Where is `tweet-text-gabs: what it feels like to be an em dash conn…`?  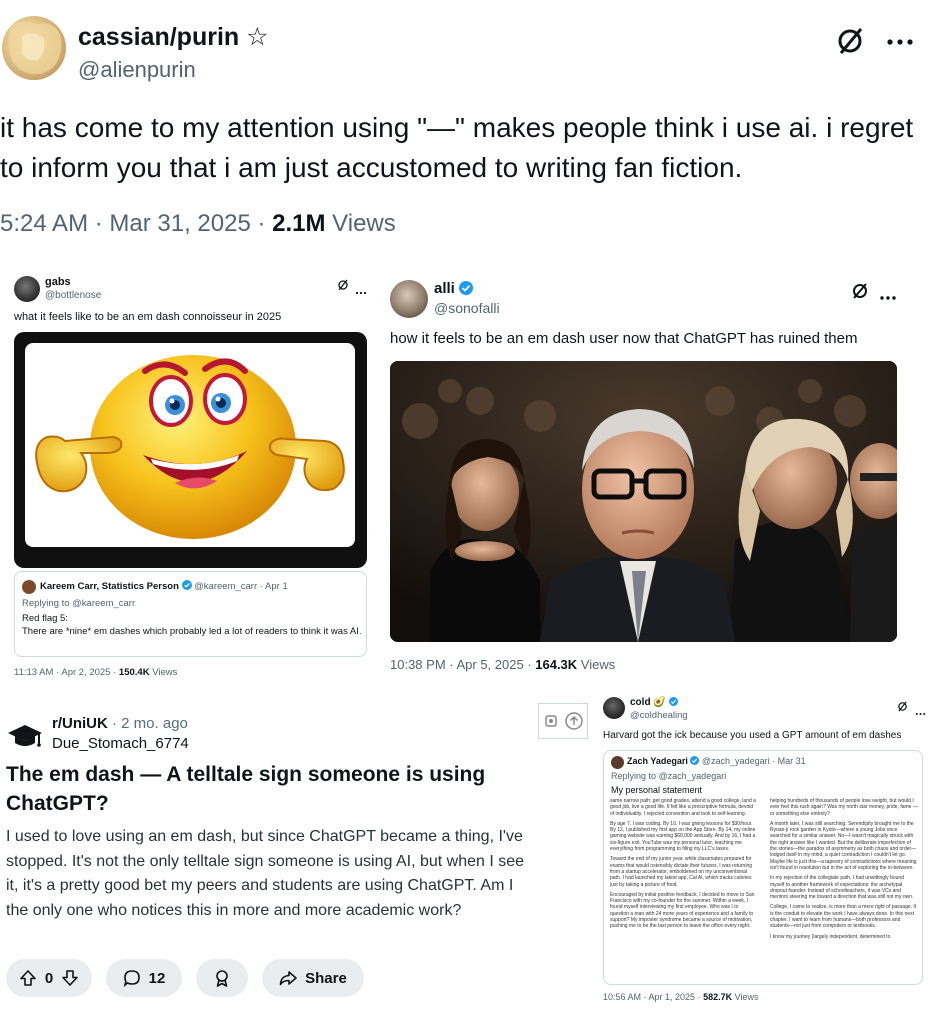 tweet-text-gabs: what it feels like to be an em dash conn… is located at coordinates (148, 317).